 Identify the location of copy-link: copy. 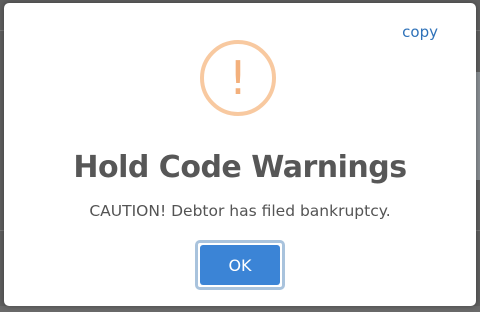
(420, 32).